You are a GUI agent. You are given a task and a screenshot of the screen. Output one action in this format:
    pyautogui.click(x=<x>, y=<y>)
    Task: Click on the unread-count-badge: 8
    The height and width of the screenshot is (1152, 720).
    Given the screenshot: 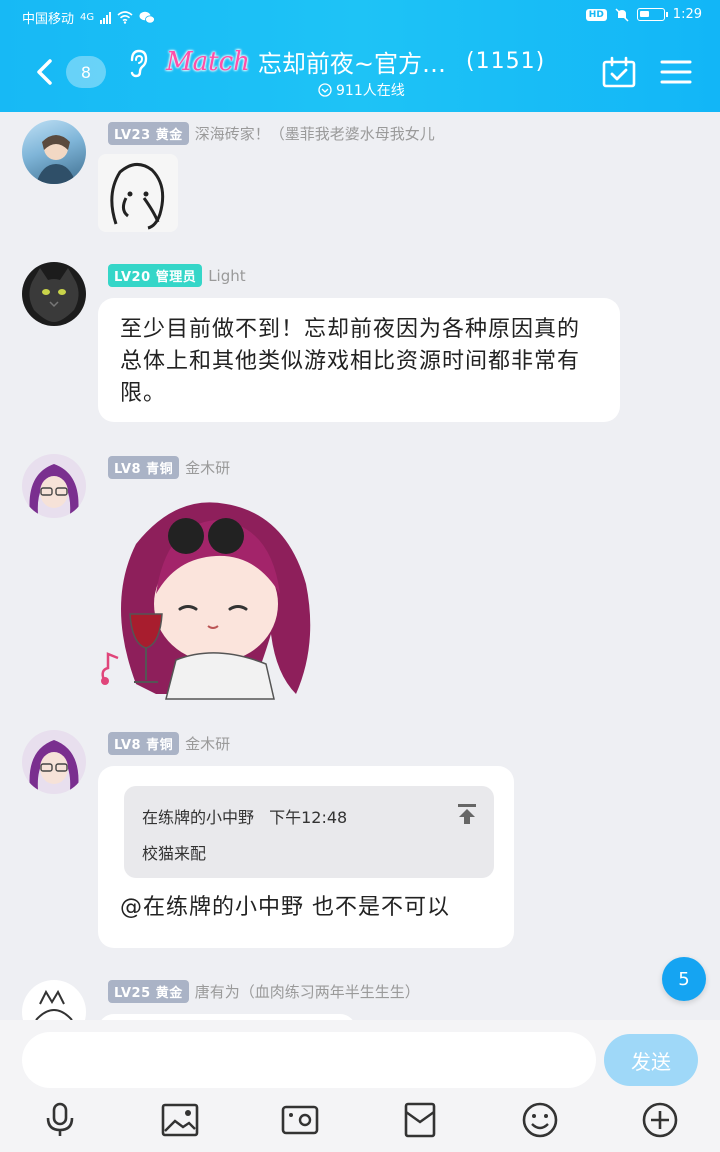 What is the action you would take?
    pyautogui.click(x=86, y=72)
    